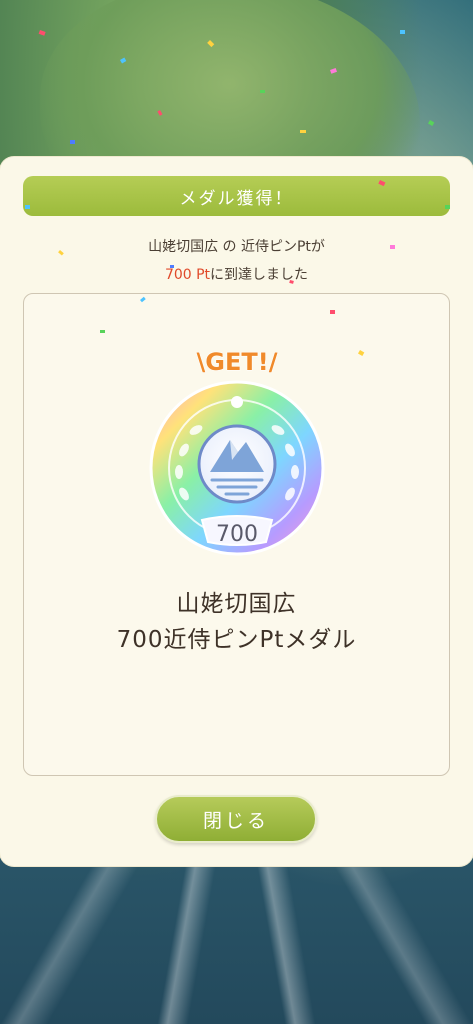 The height and width of the screenshot is (1024, 473). What do you see at coordinates (259, 275) in the screenshot?
I see `message-suffix2: に到達しました` at bounding box center [259, 275].